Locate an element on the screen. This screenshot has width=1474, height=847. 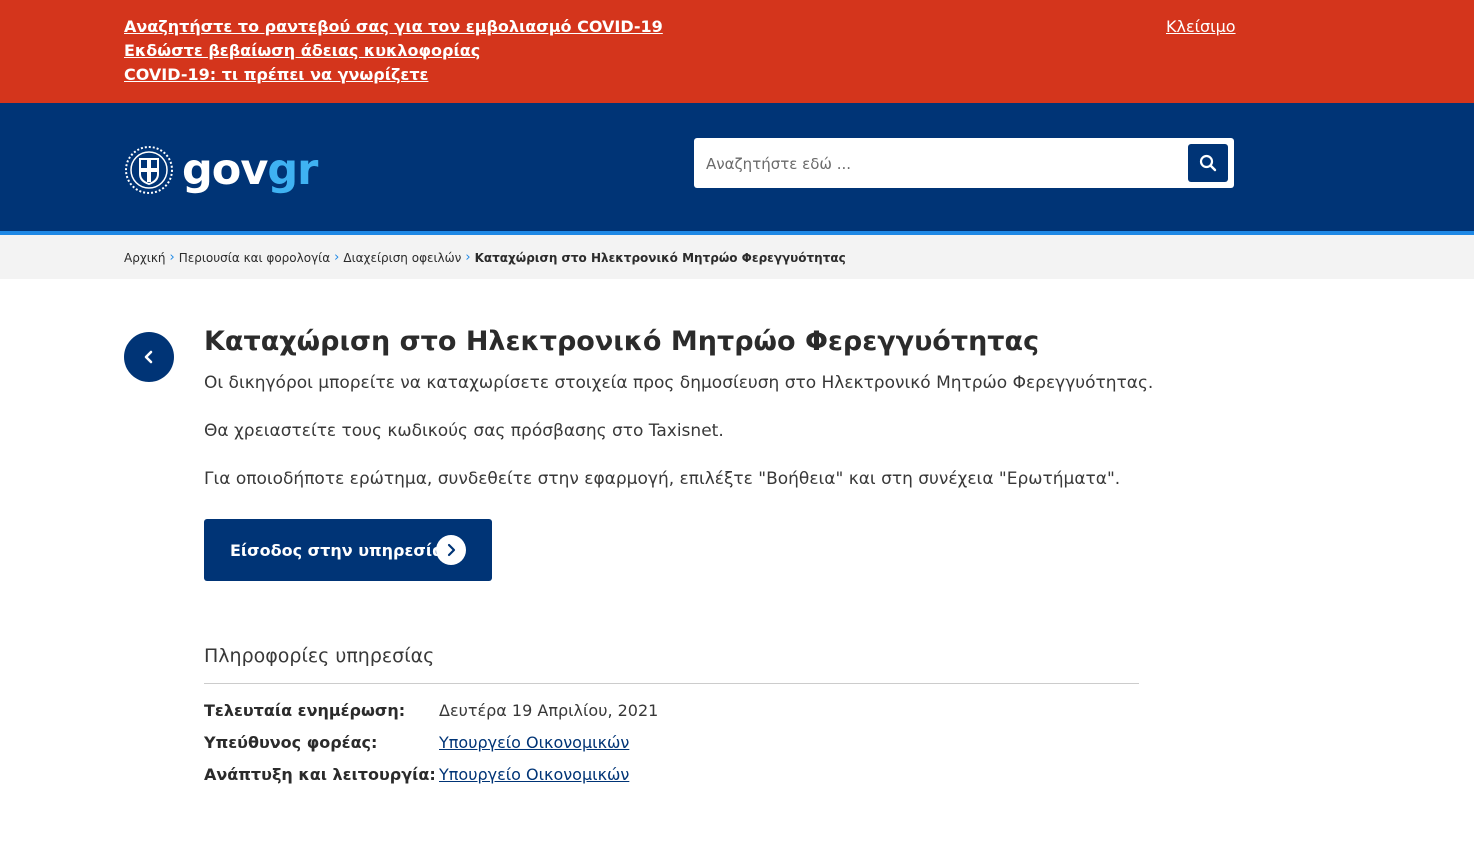
logo-wordmark: govgr is located at coordinates (250, 170).